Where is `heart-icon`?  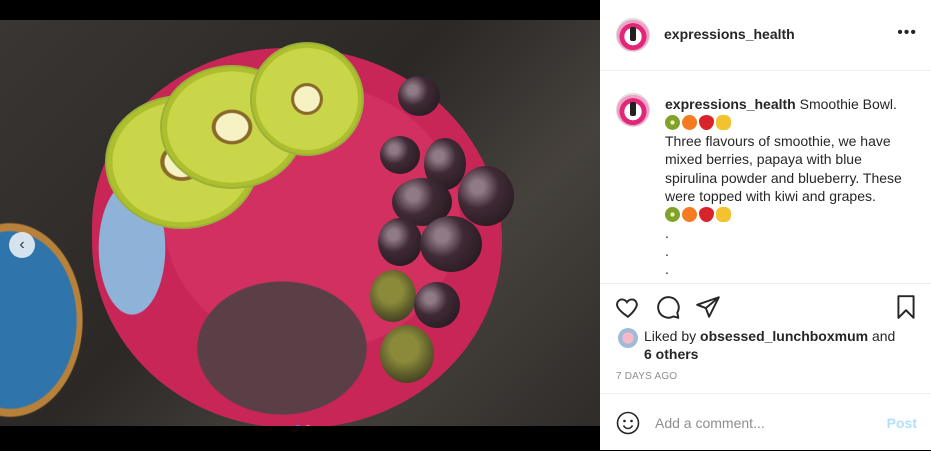
heart-icon is located at coordinates (628, 307).